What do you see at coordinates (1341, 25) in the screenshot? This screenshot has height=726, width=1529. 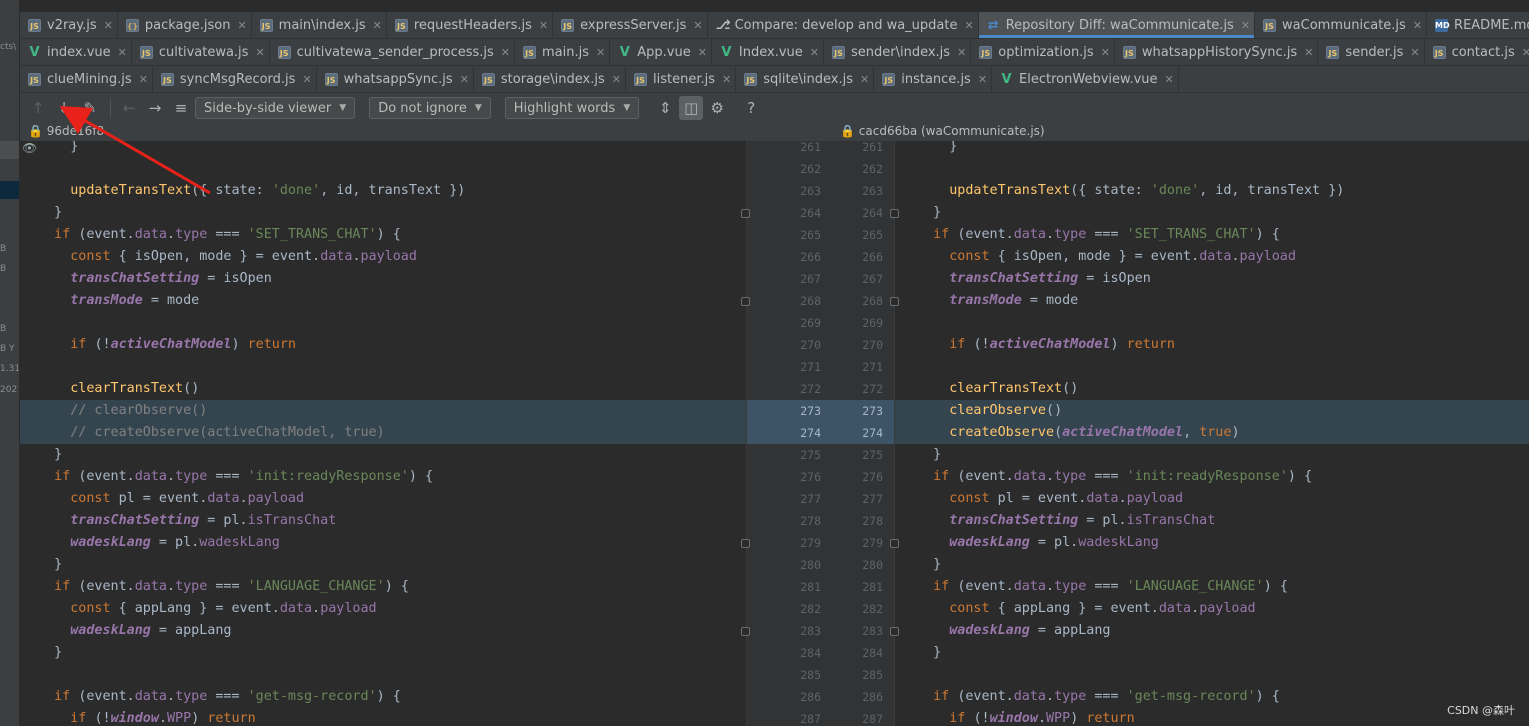 I see `tab-wacommunicate-js: JS waCommunicate.js ✕` at bounding box center [1341, 25].